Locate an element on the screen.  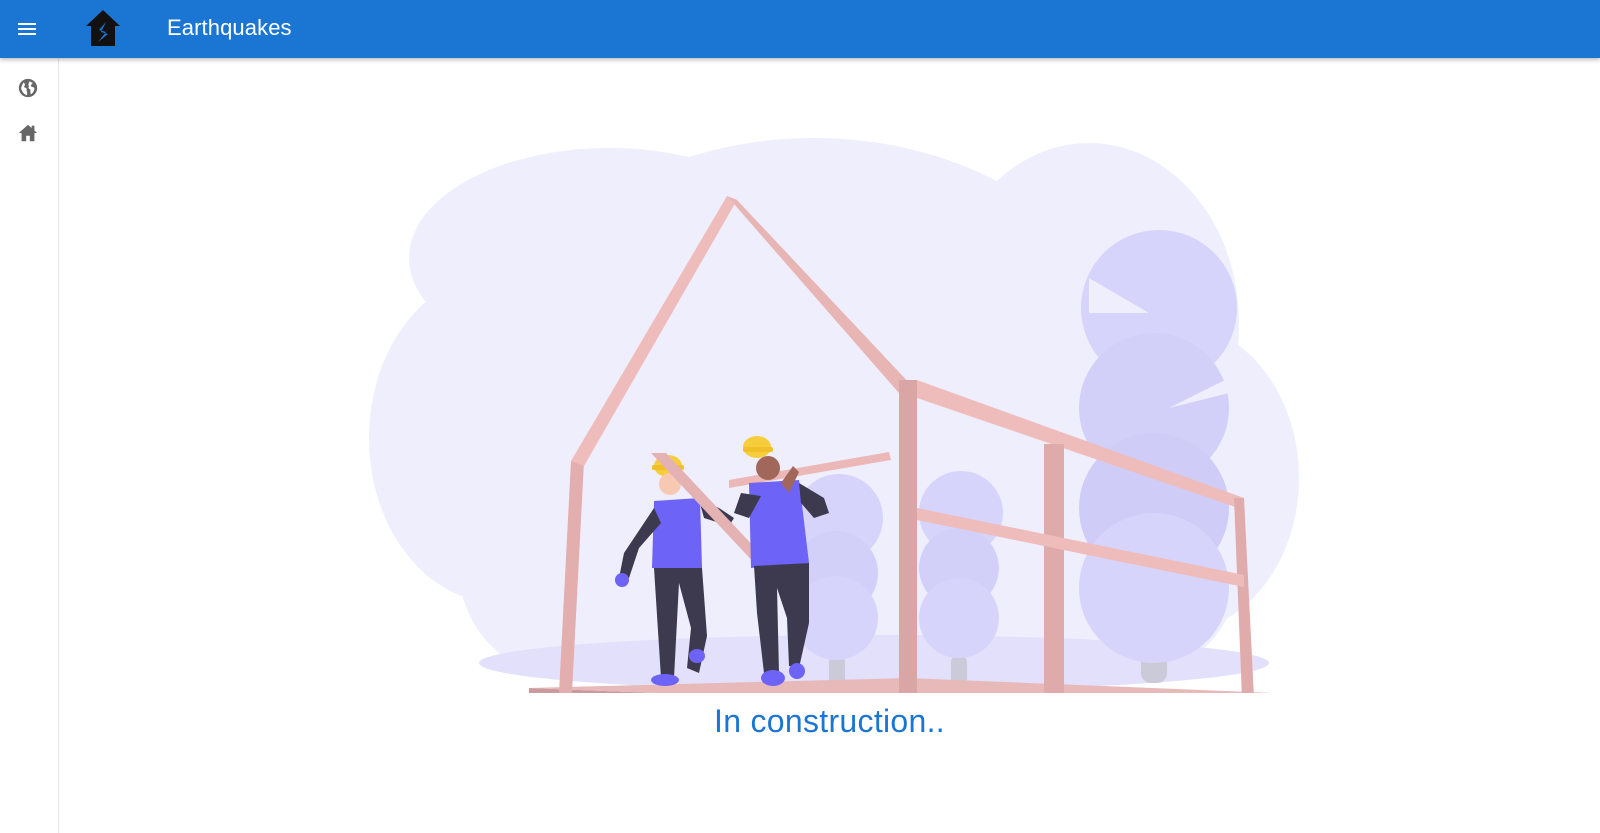
sidebar-item-globe is located at coordinates (28, 88).